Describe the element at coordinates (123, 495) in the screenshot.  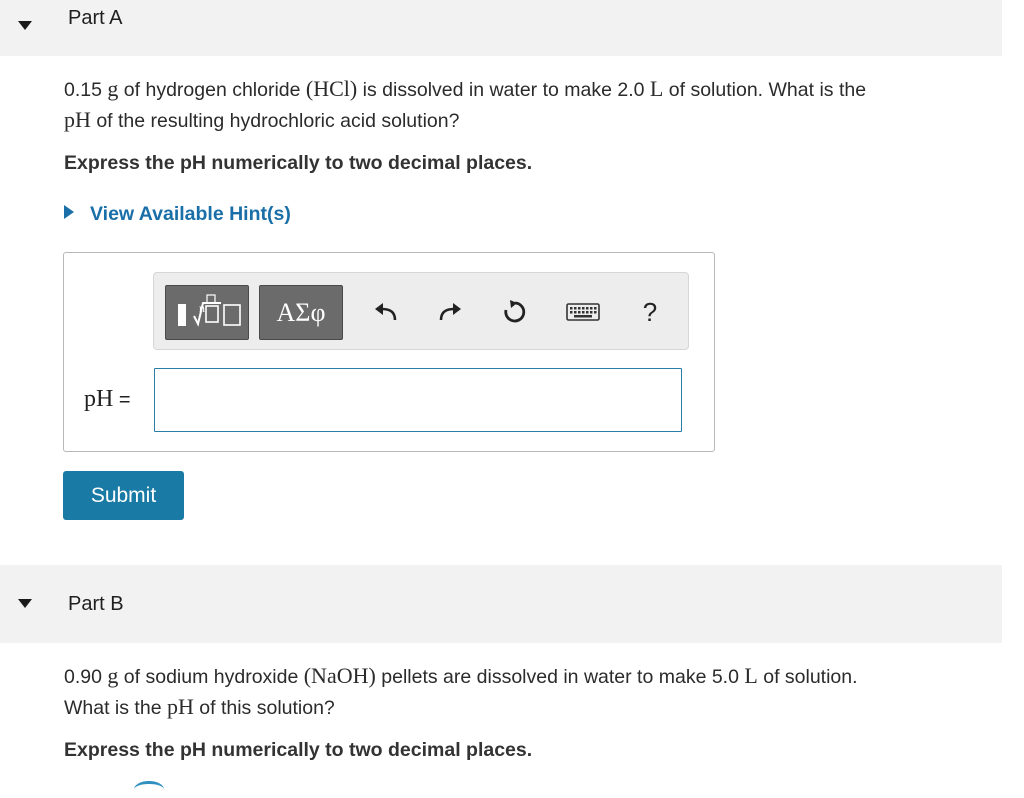
I see `submit-button: Submit` at that location.